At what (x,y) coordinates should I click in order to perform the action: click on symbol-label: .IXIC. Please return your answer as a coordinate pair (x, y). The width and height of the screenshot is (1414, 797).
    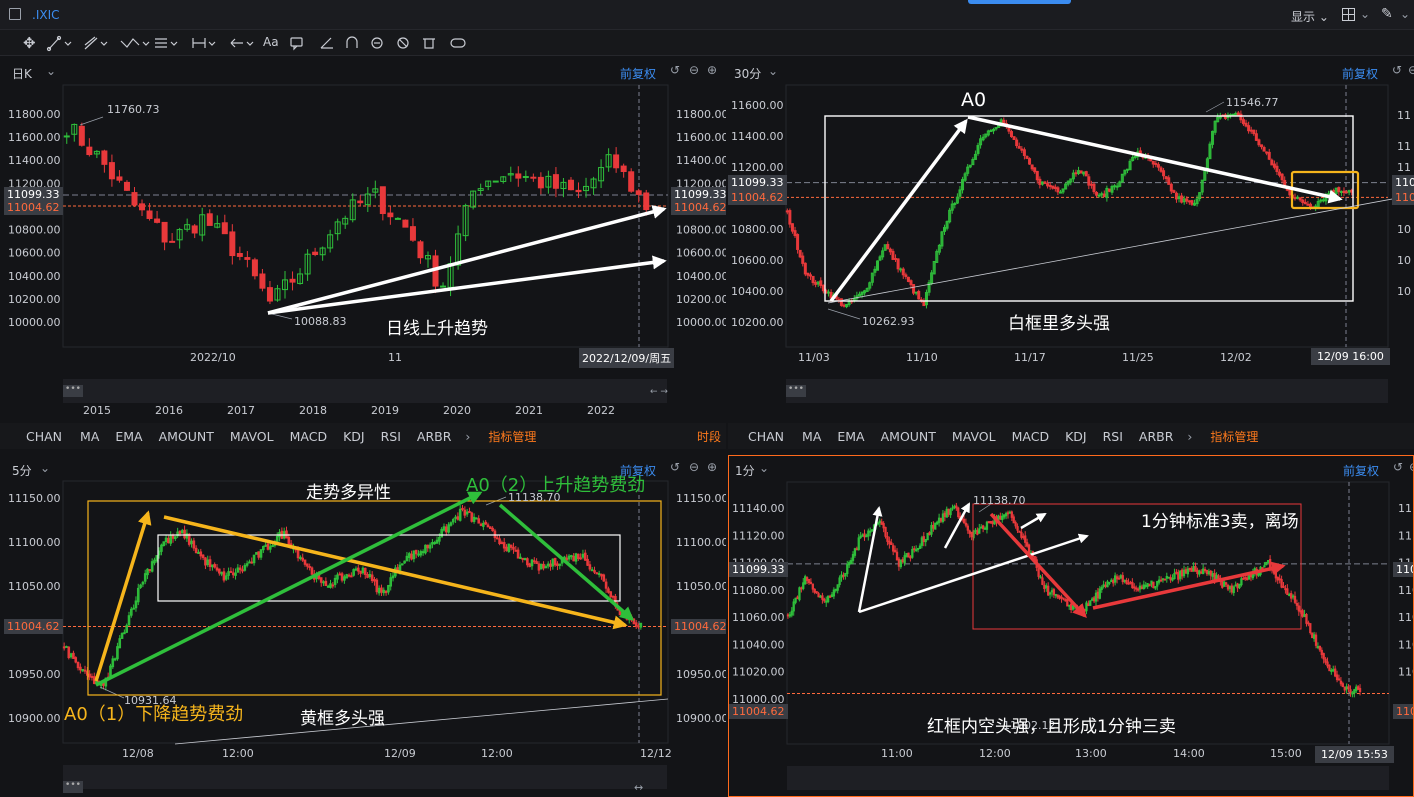
    Looking at the image, I should click on (46, 15).